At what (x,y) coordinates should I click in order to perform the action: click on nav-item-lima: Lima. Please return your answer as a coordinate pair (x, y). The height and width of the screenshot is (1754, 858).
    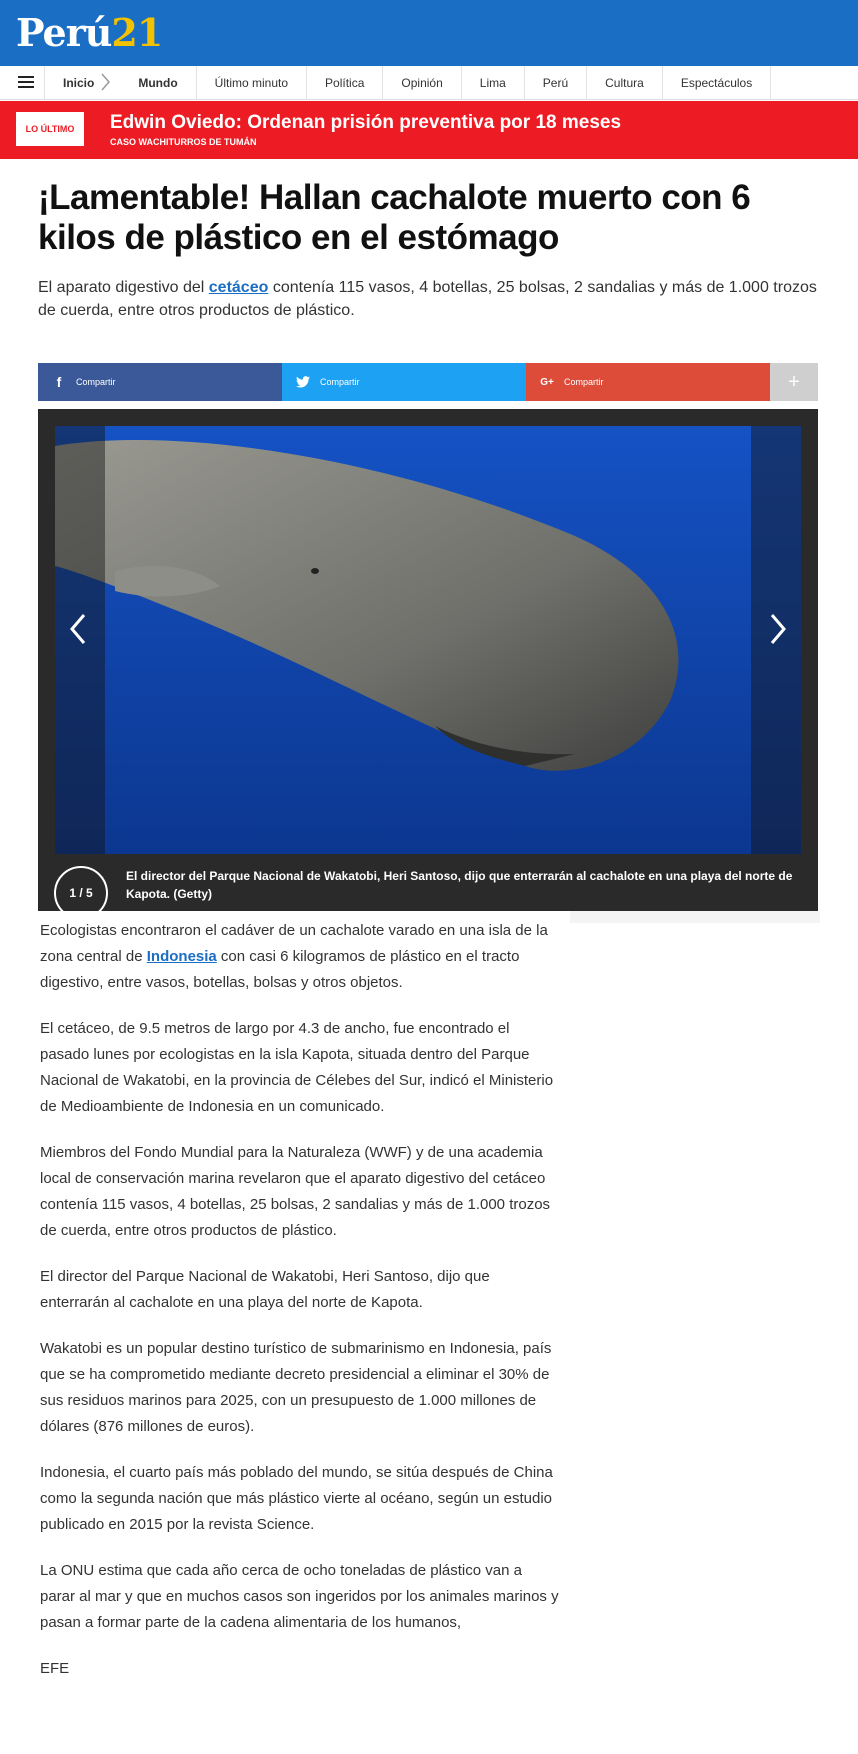
    Looking at the image, I should click on (492, 83).